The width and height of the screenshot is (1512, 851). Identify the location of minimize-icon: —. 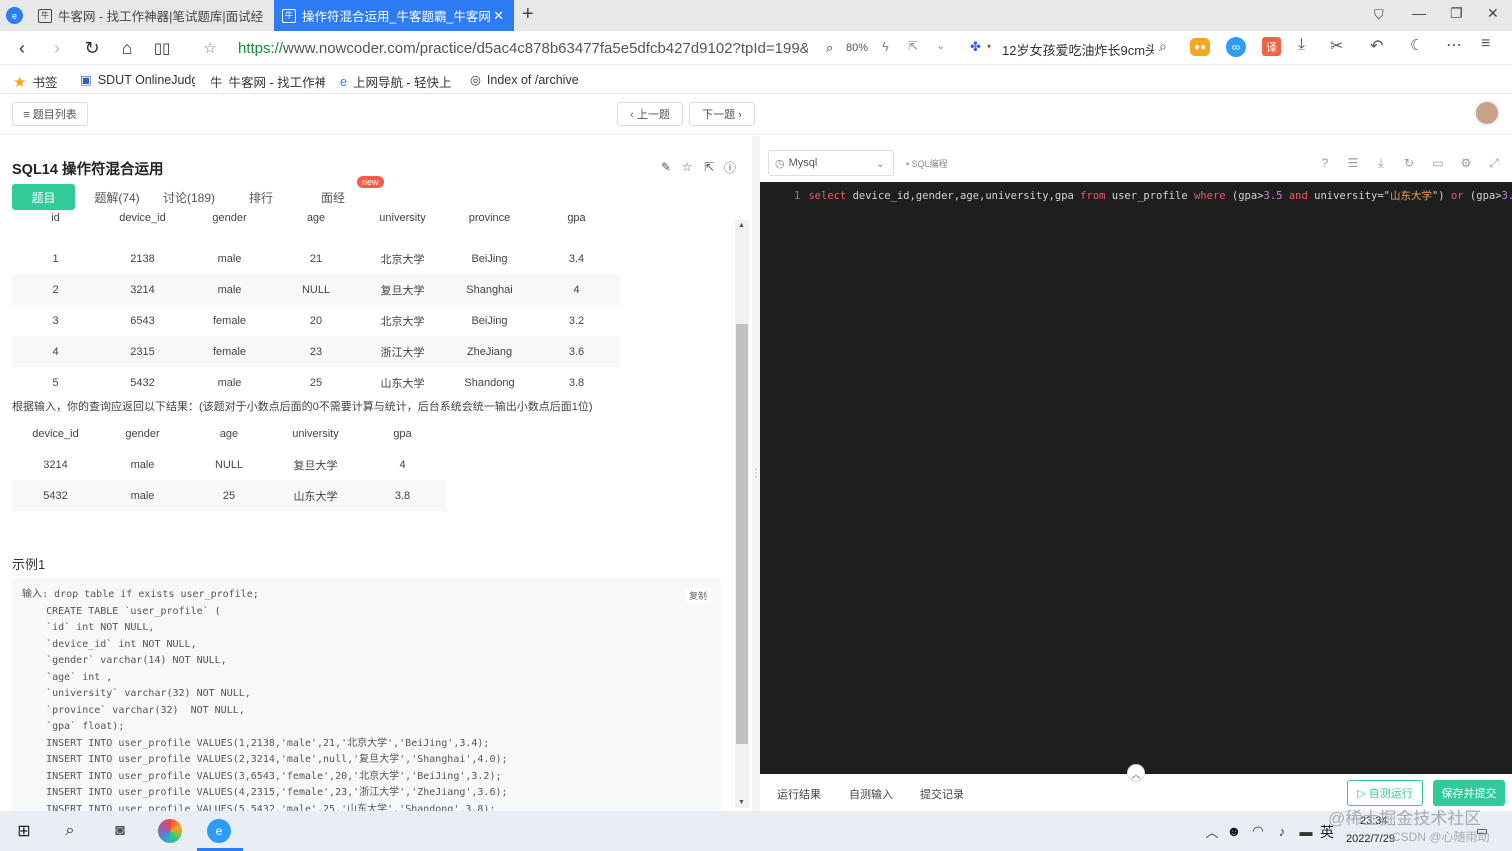
(1419, 13).